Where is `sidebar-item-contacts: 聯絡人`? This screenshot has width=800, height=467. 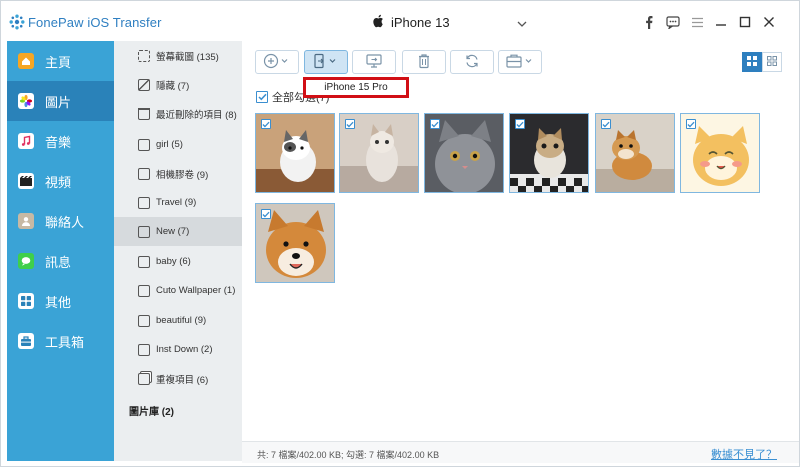
sidebar-item-contacts: 聯絡人 is located at coordinates (60, 221).